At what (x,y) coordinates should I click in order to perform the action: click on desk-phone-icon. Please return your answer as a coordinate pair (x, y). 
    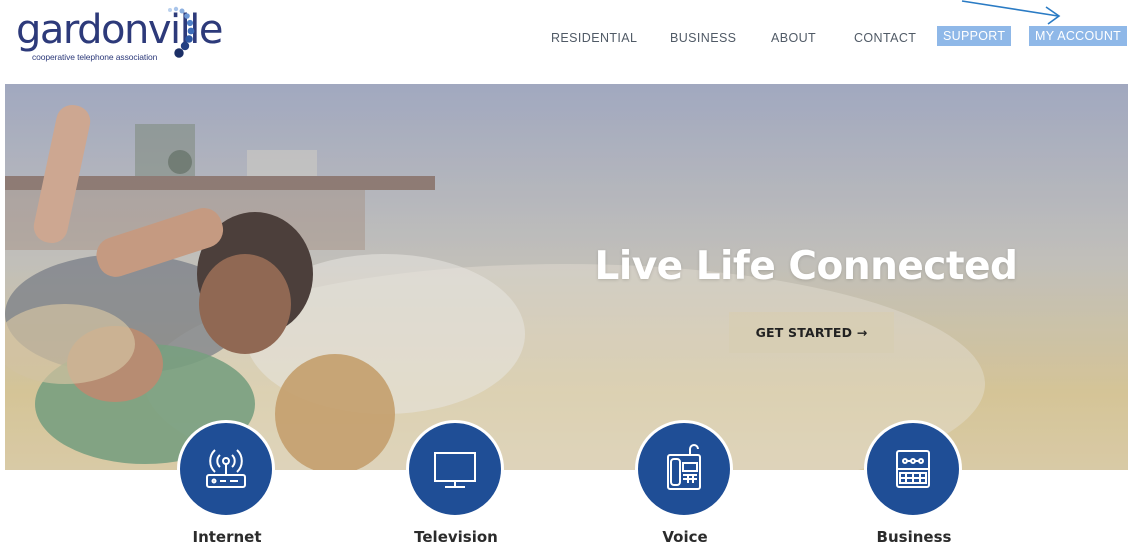
    Looking at the image, I should click on (684, 467).